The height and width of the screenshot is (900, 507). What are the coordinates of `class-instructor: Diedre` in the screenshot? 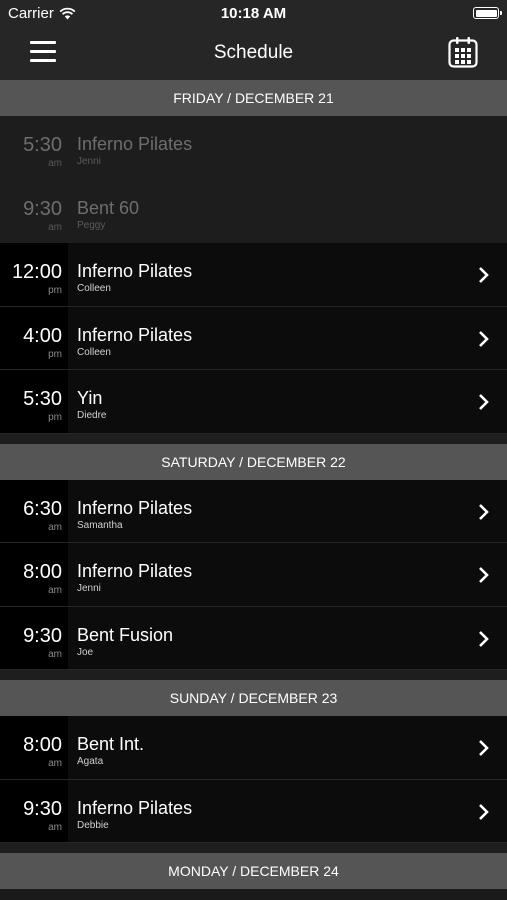 It's located at (92, 415).